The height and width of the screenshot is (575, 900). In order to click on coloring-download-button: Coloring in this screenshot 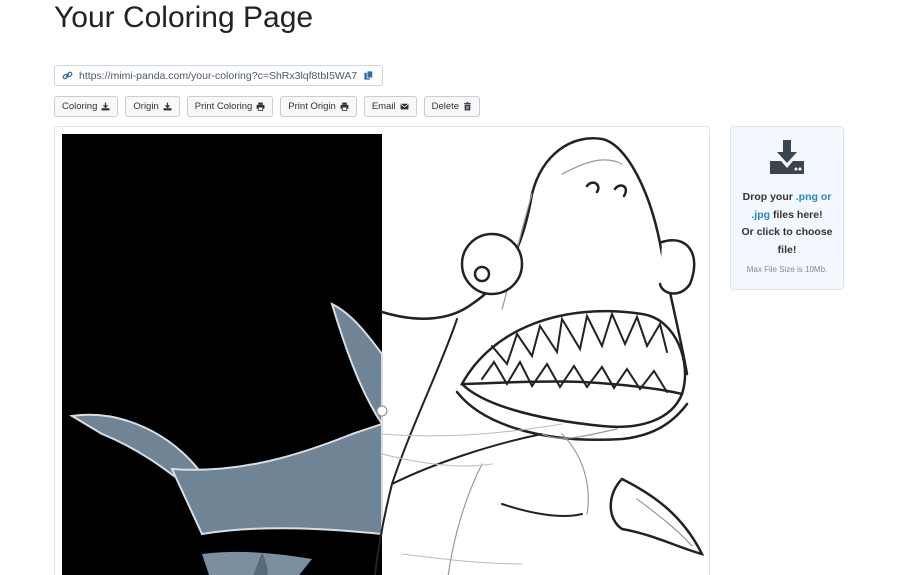, I will do `click(86, 106)`.